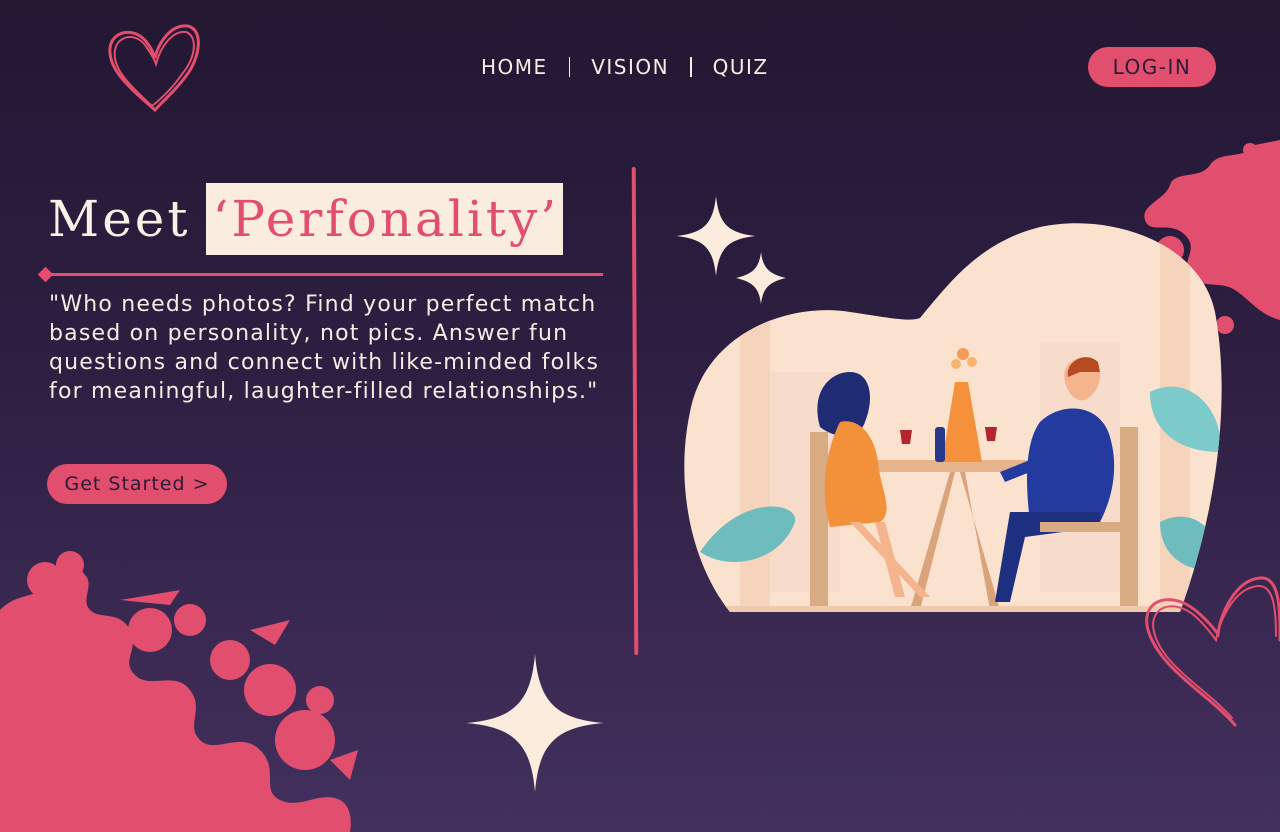 This screenshot has height=832, width=1280. Describe the element at coordinates (385, 219) in the screenshot. I see `headline-brand: ‘Perfonality’` at that location.